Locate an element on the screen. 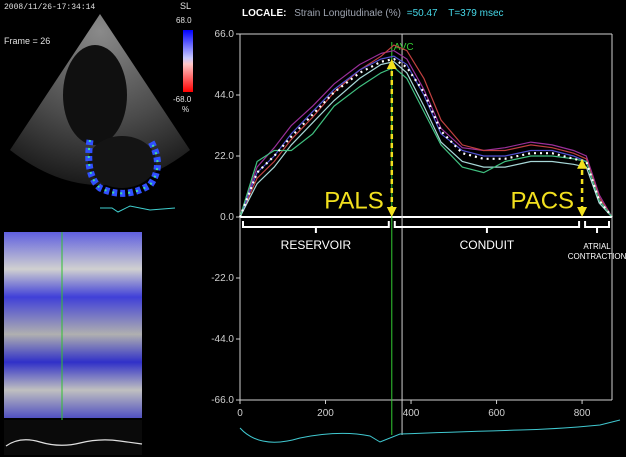 The height and width of the screenshot is (457, 626). annotation-label-1: PALS is located at coordinates (354, 200).